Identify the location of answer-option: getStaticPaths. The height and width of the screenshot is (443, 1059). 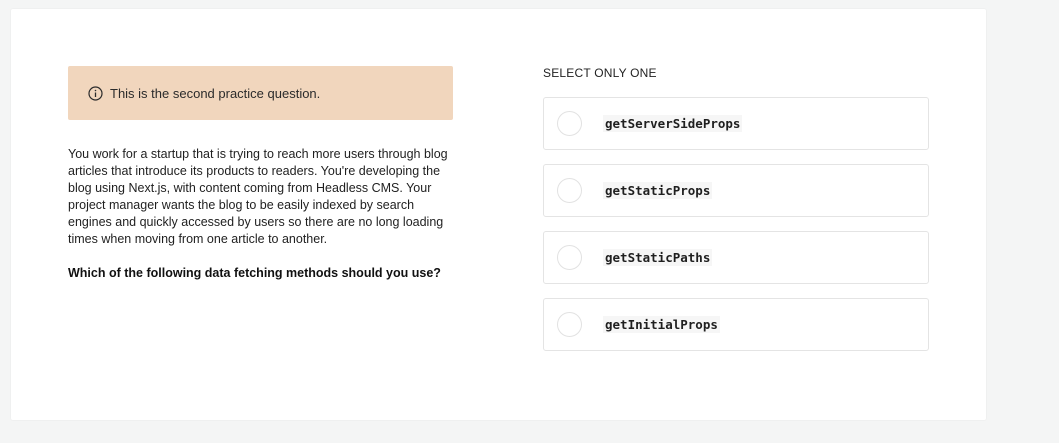
(736, 257).